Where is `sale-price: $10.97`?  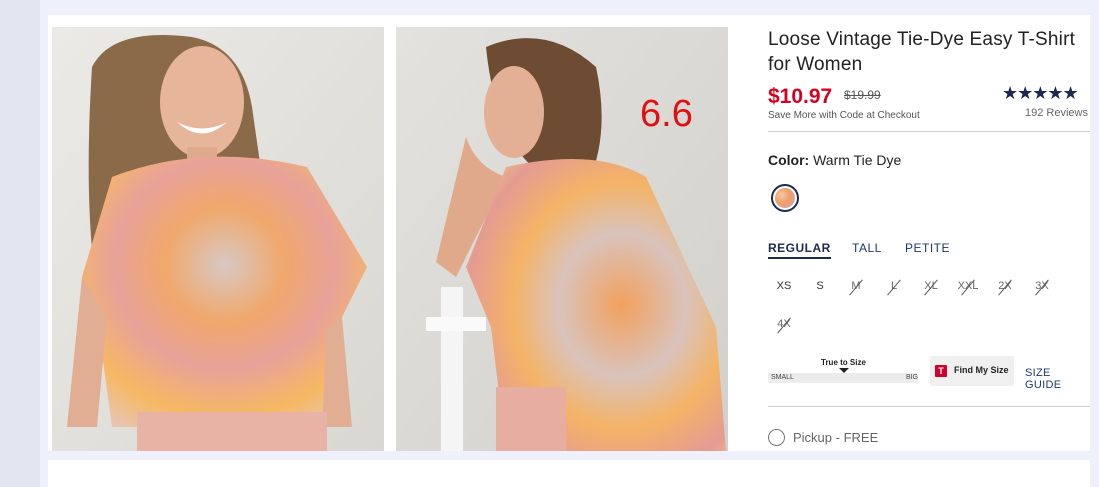 sale-price: $10.97 is located at coordinates (800, 96).